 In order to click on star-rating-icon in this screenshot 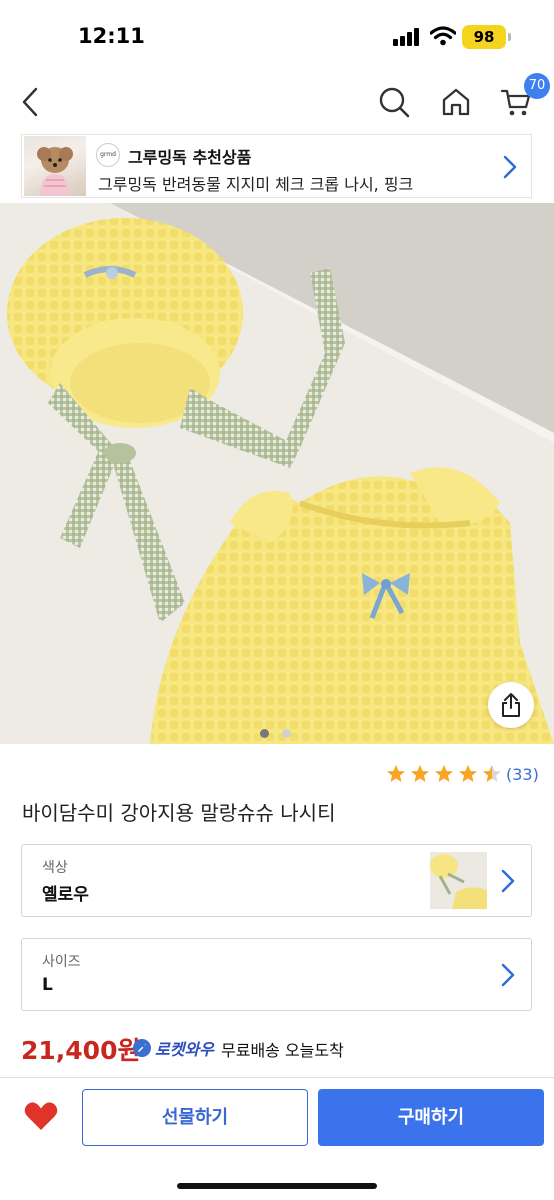, I will do `click(444, 773)`.